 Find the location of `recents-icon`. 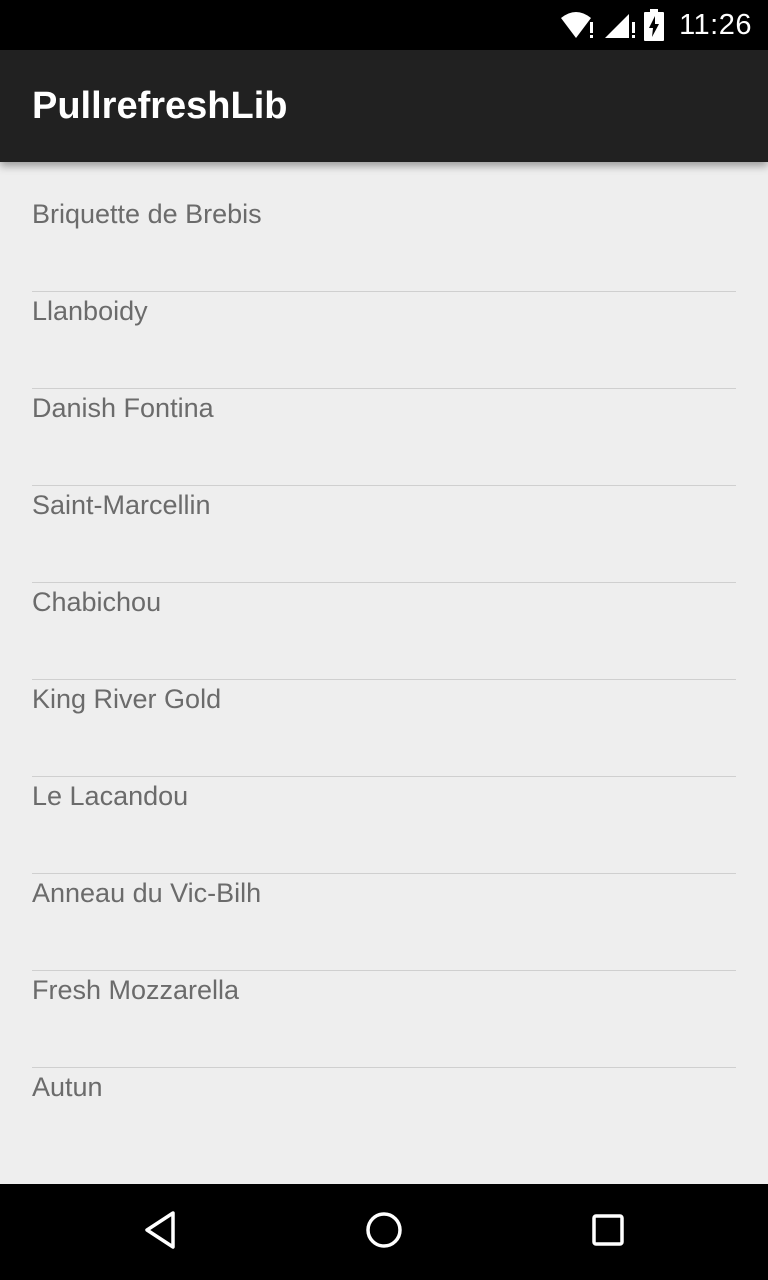

recents-icon is located at coordinates (608, 1232).